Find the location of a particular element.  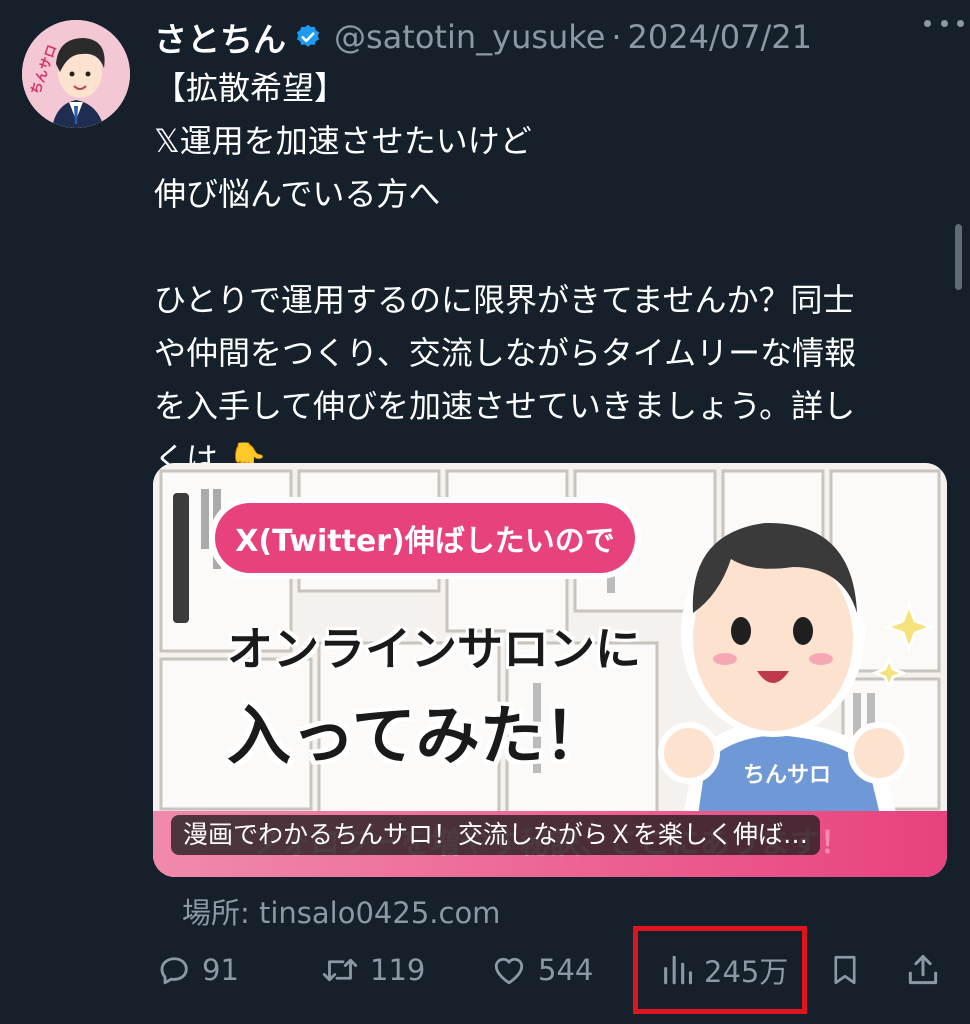

retweet-icon is located at coordinates (340, 970).